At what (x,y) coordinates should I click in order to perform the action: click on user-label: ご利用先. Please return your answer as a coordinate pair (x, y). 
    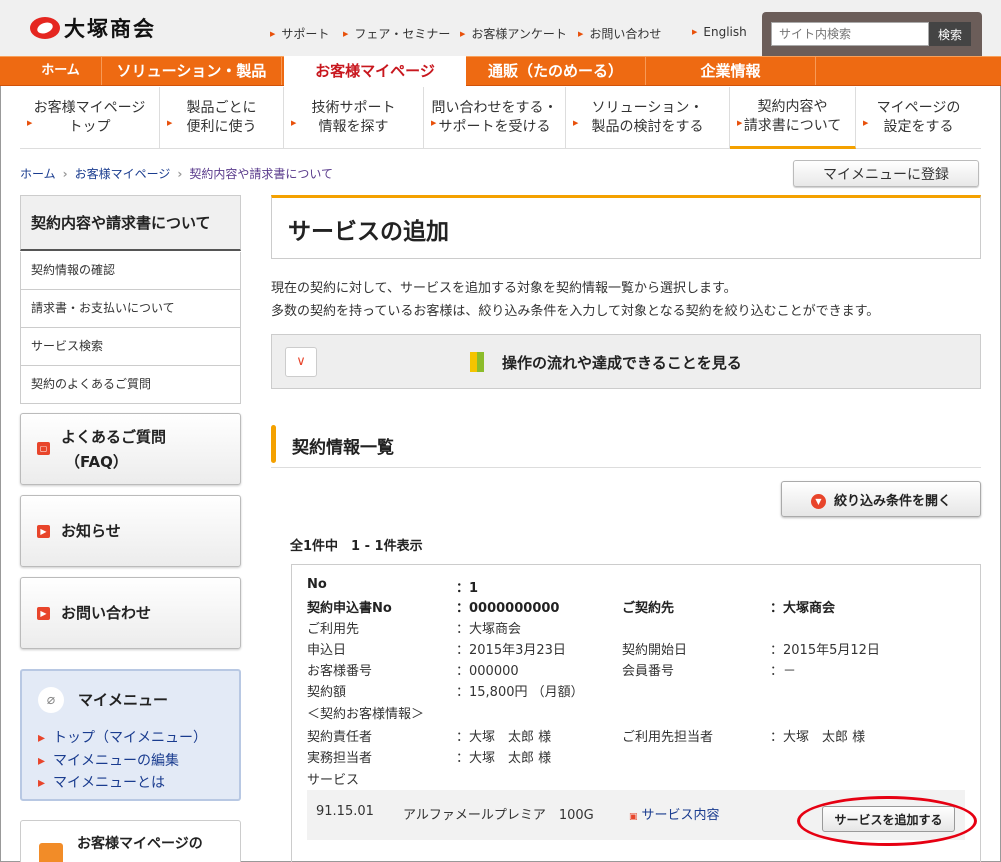
    Looking at the image, I should click on (333, 629).